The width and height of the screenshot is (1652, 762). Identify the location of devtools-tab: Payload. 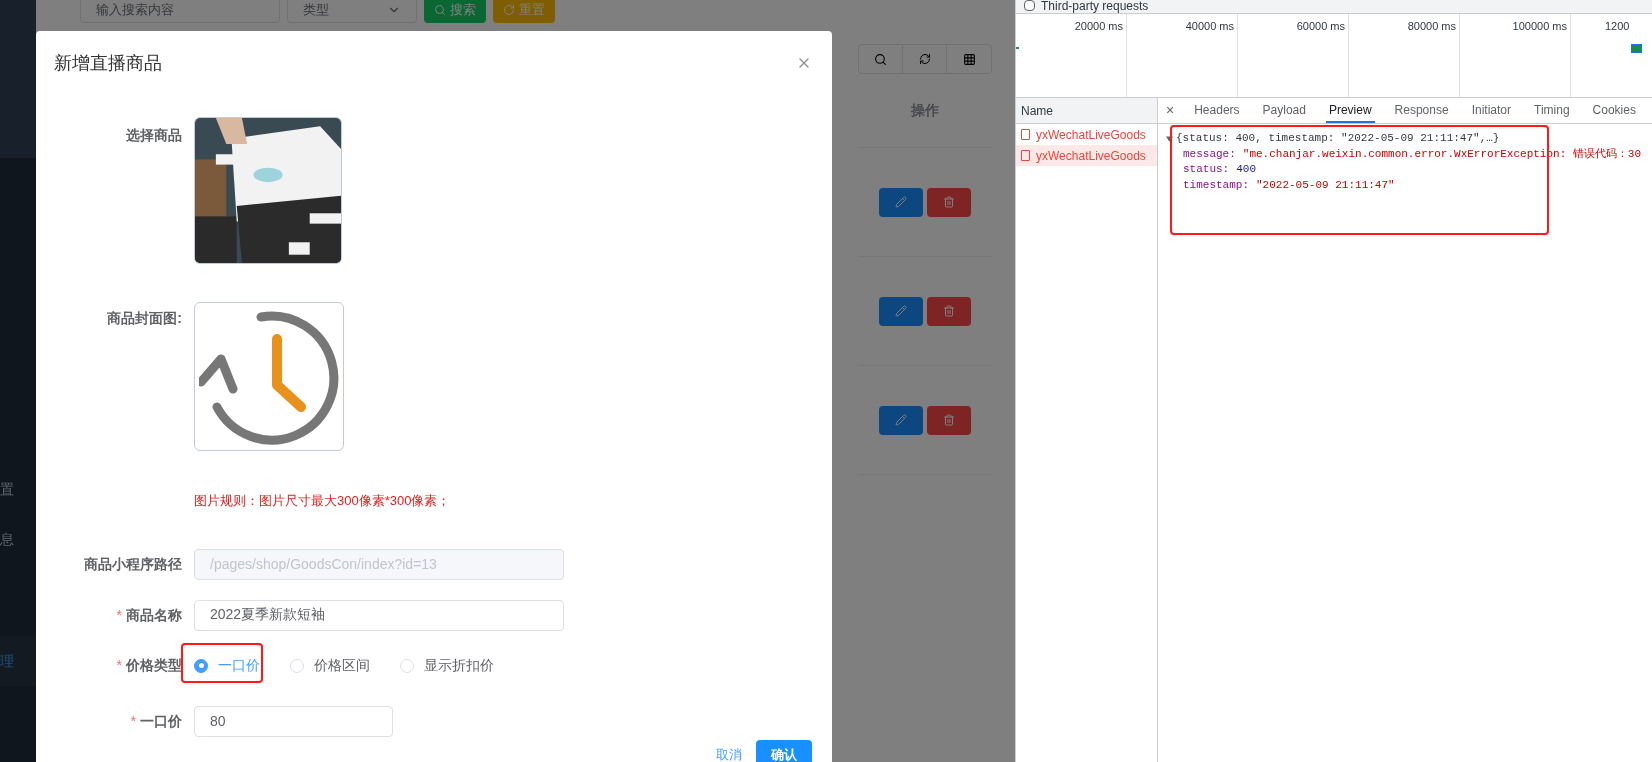
(1284, 110).